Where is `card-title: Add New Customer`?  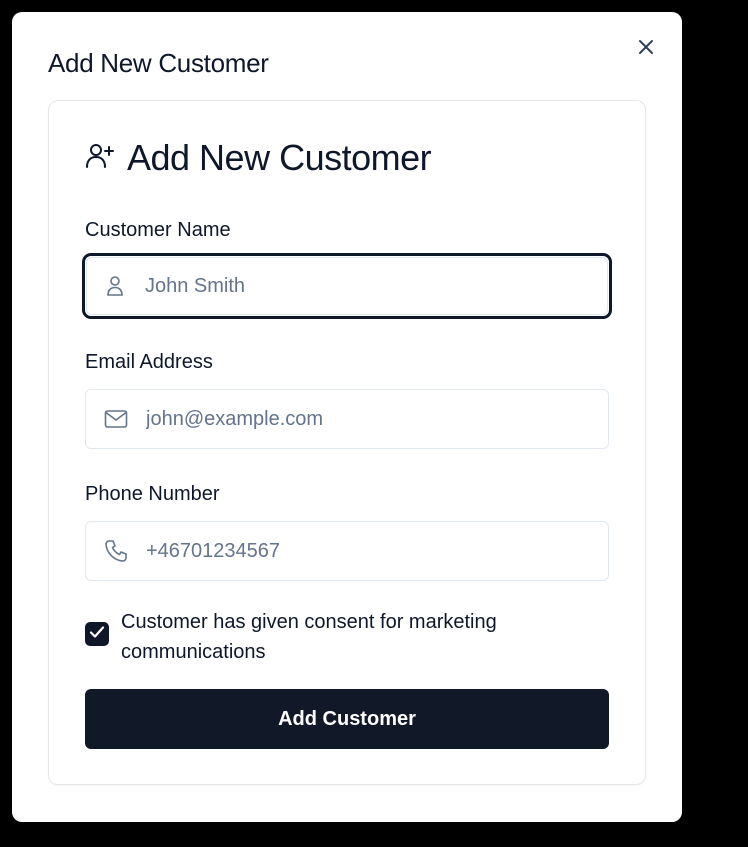
card-title: Add New Customer is located at coordinates (279, 157).